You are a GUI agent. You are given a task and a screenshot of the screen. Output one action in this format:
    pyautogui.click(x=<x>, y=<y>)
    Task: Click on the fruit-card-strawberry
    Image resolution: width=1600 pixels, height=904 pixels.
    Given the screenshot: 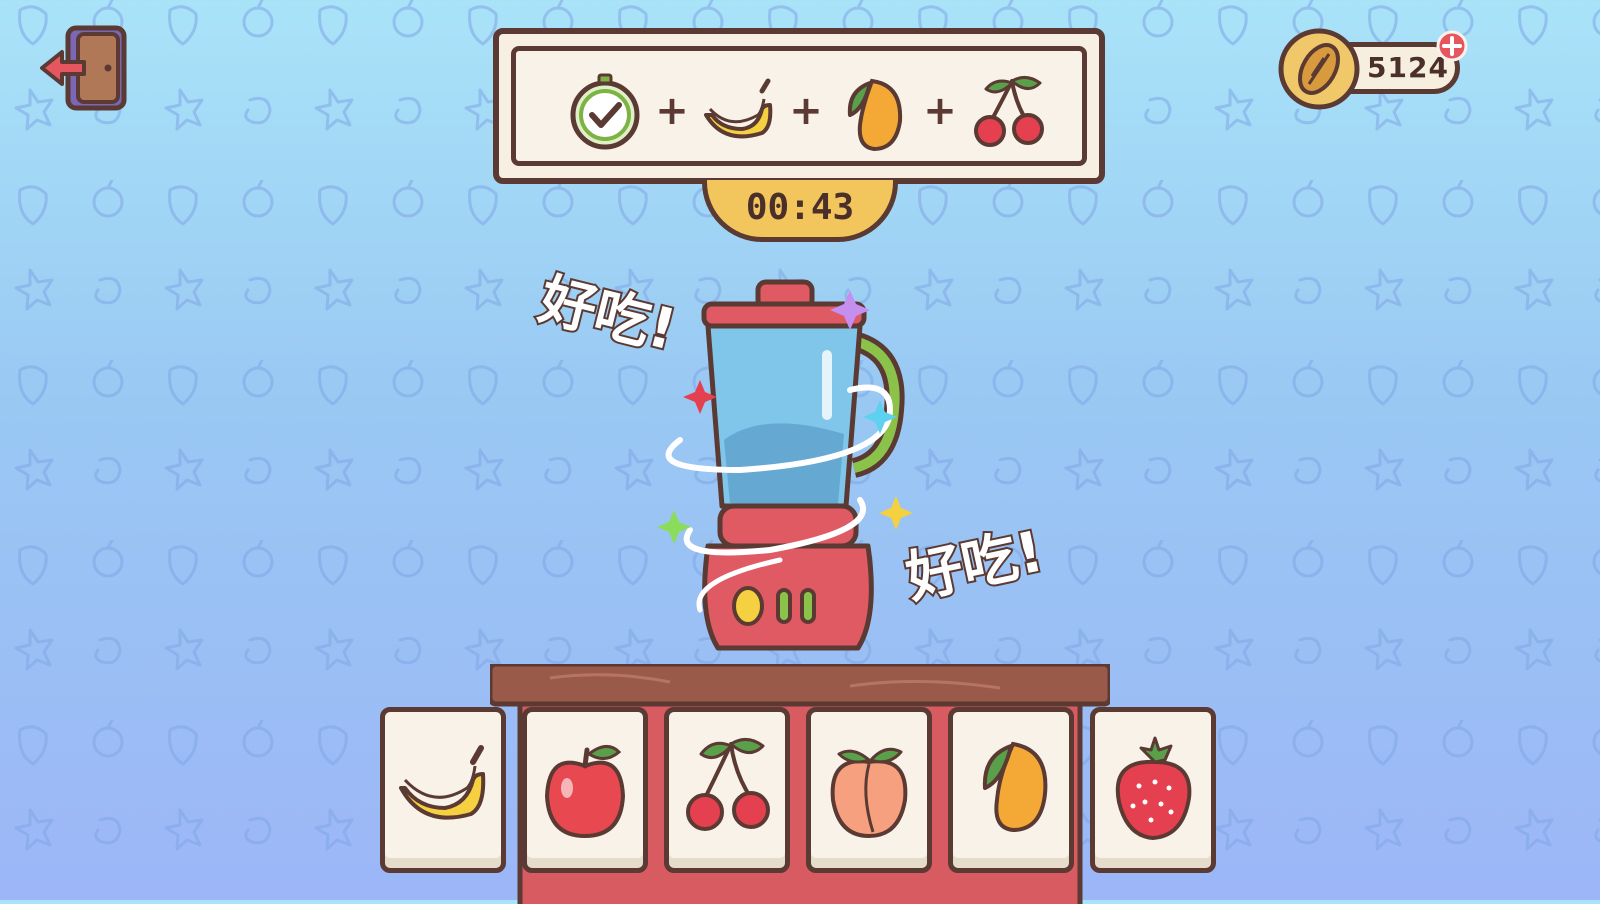 What is the action you would take?
    pyautogui.click(x=1153, y=790)
    